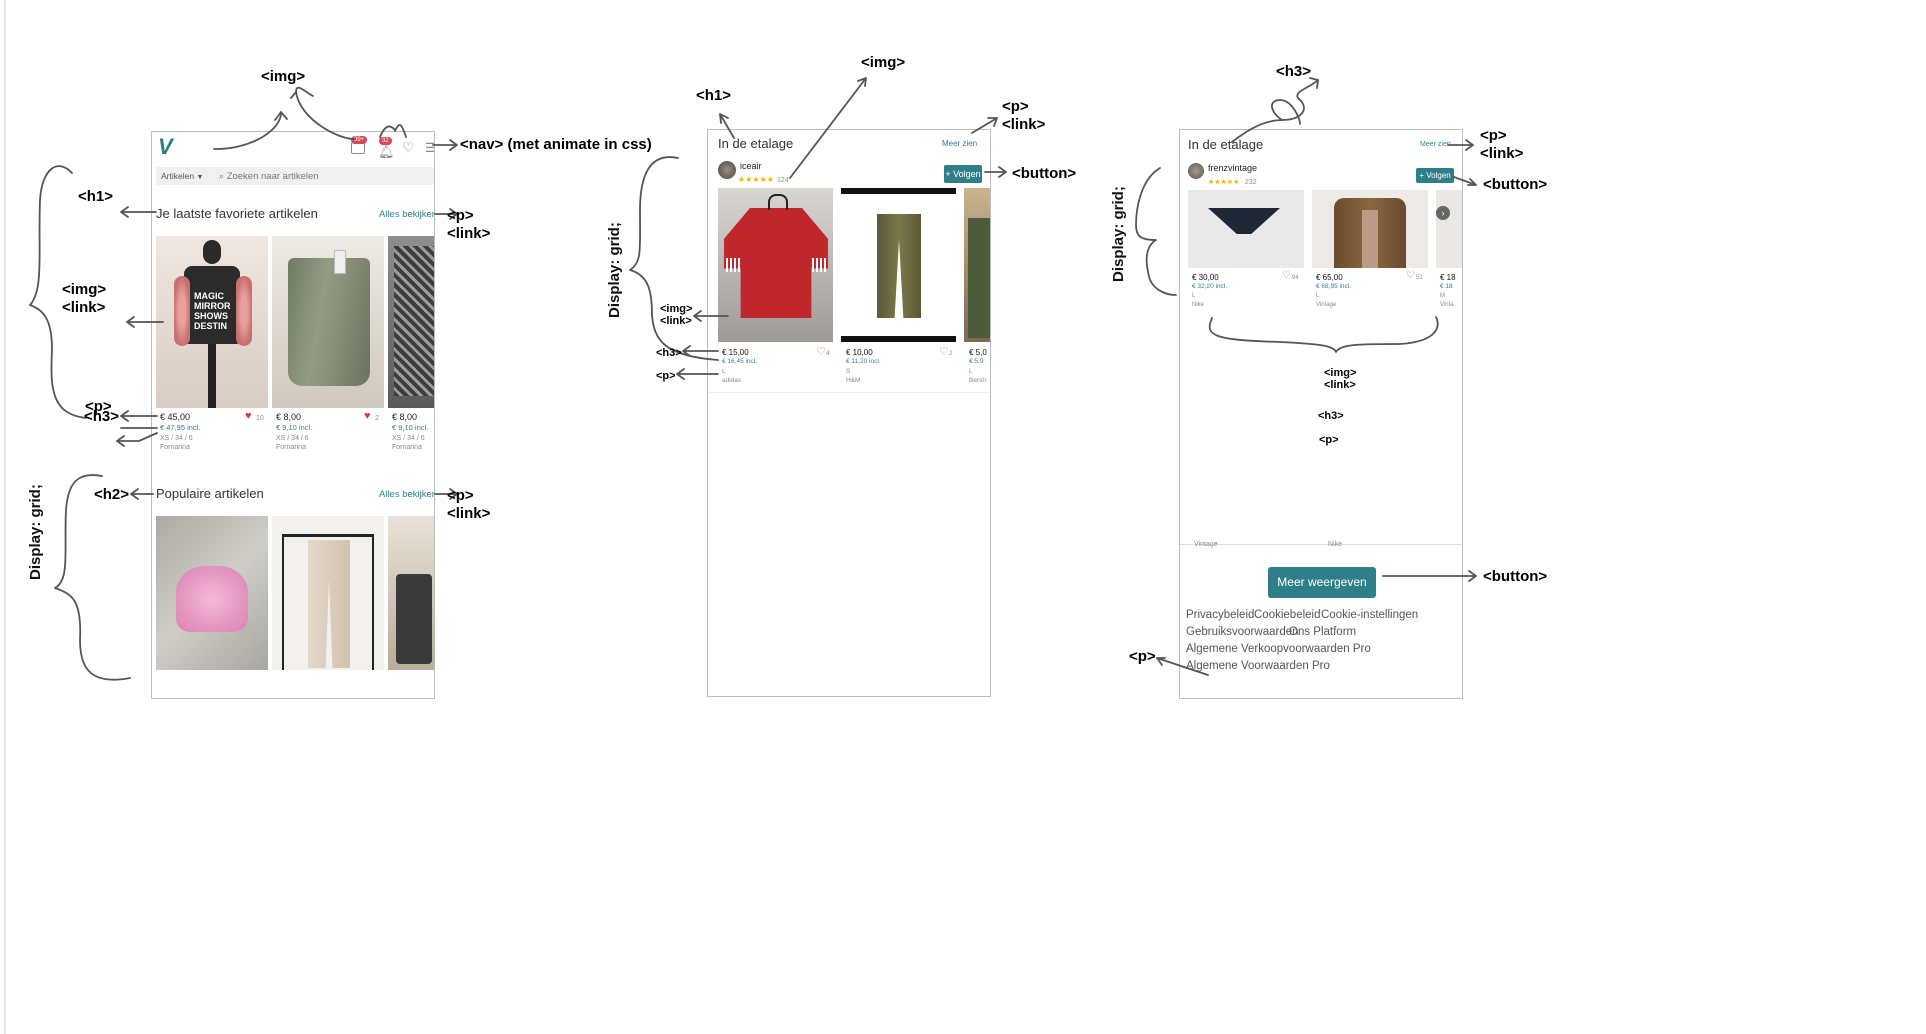 This screenshot has height=1034, width=1926. What do you see at coordinates (212, 376) in the screenshot?
I see `mannequin-stand` at bounding box center [212, 376].